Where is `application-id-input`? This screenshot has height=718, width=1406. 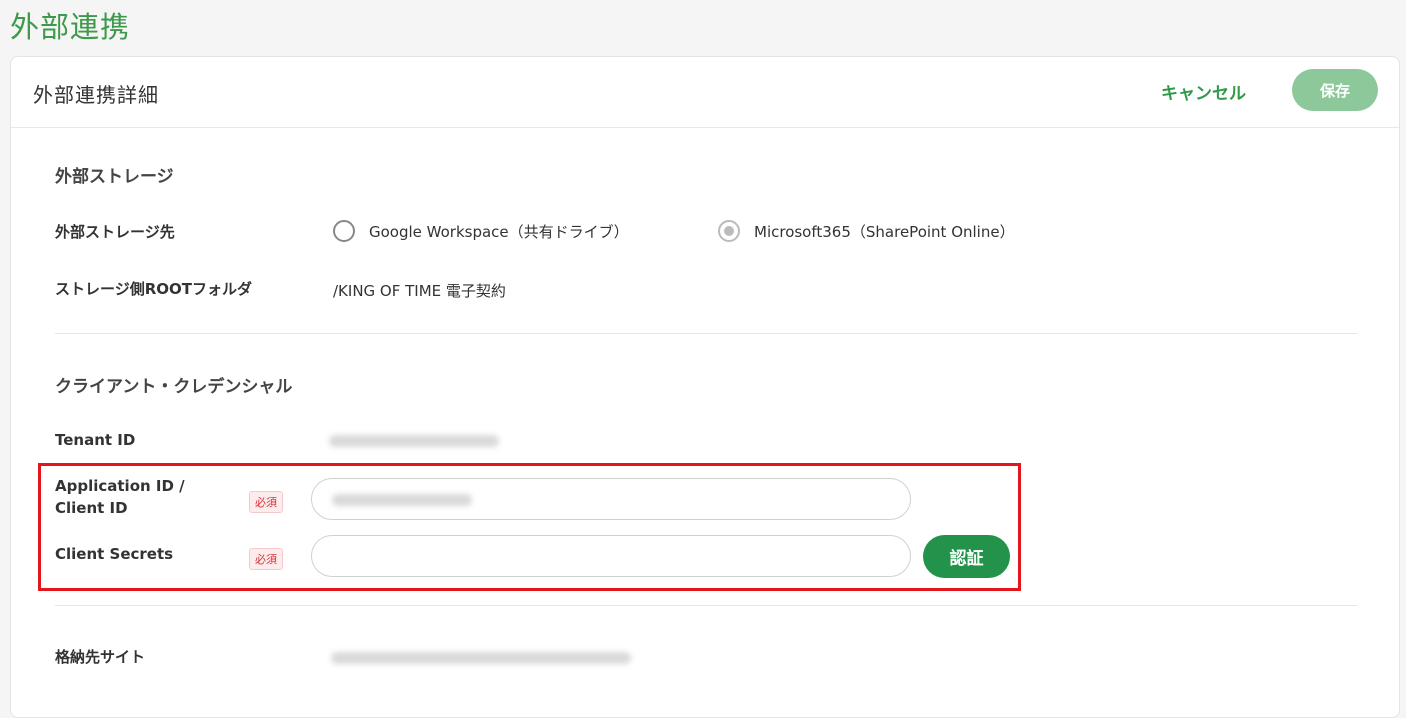
application-id-input is located at coordinates (611, 499).